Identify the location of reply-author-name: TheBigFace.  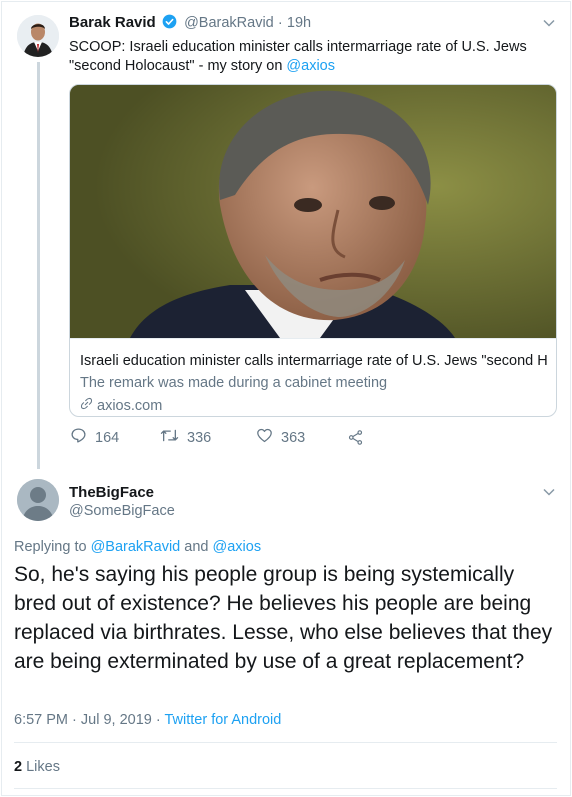
(111, 492).